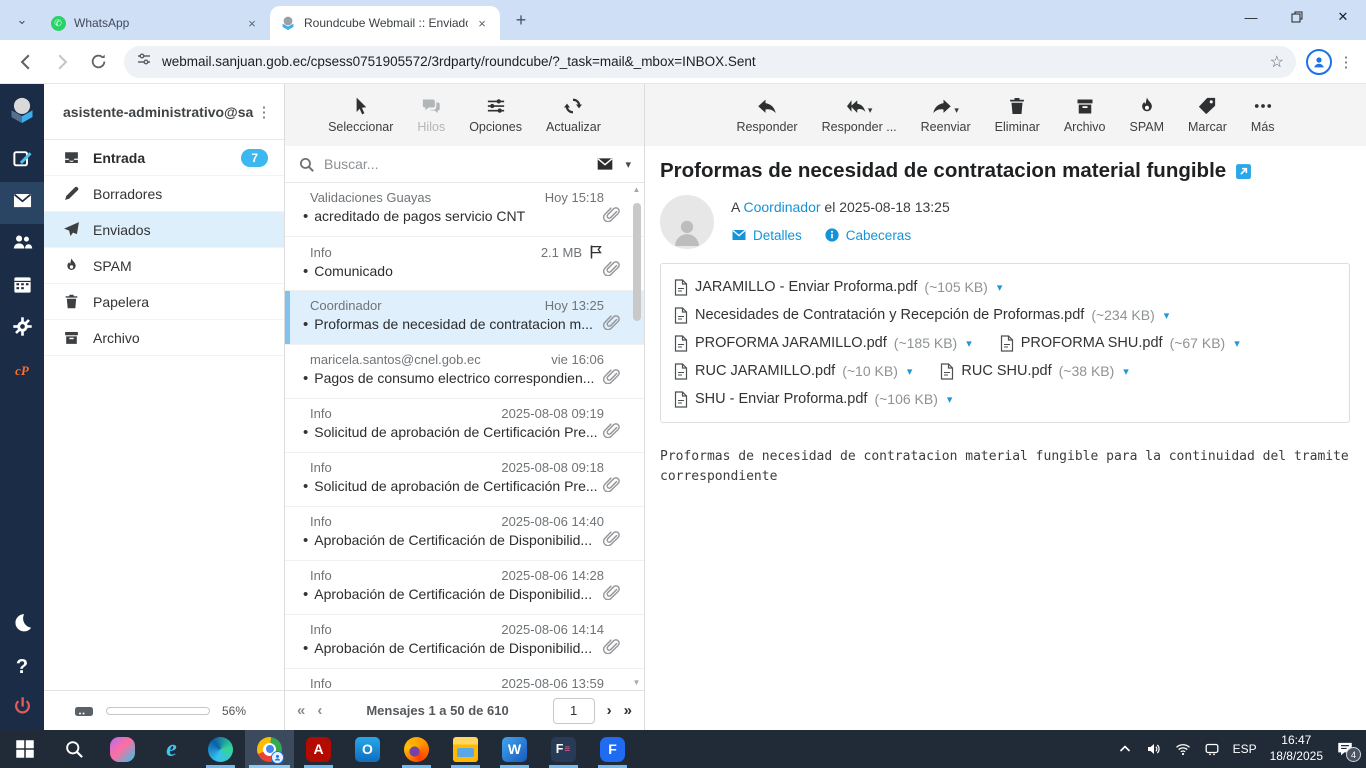  I want to click on attachment-proforma-shu-pdf: PROFORMA SHU.pdf (~67 KB) ▾, so click(1120, 343).